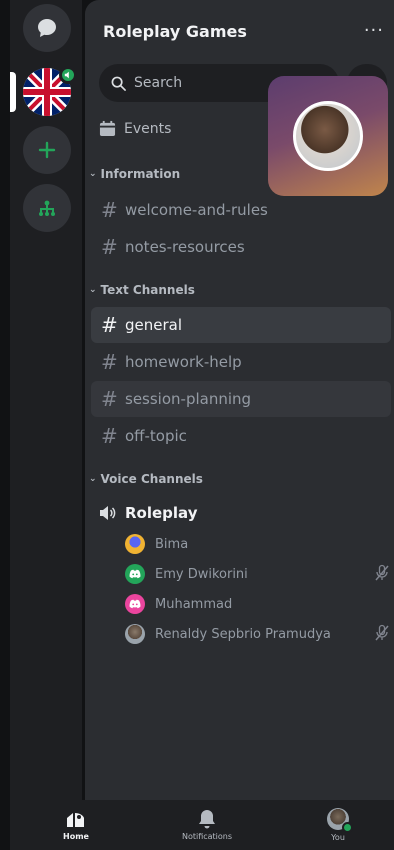 The height and width of the screenshot is (850, 394). I want to click on channel-session-planning: # session-planning, so click(241, 399).